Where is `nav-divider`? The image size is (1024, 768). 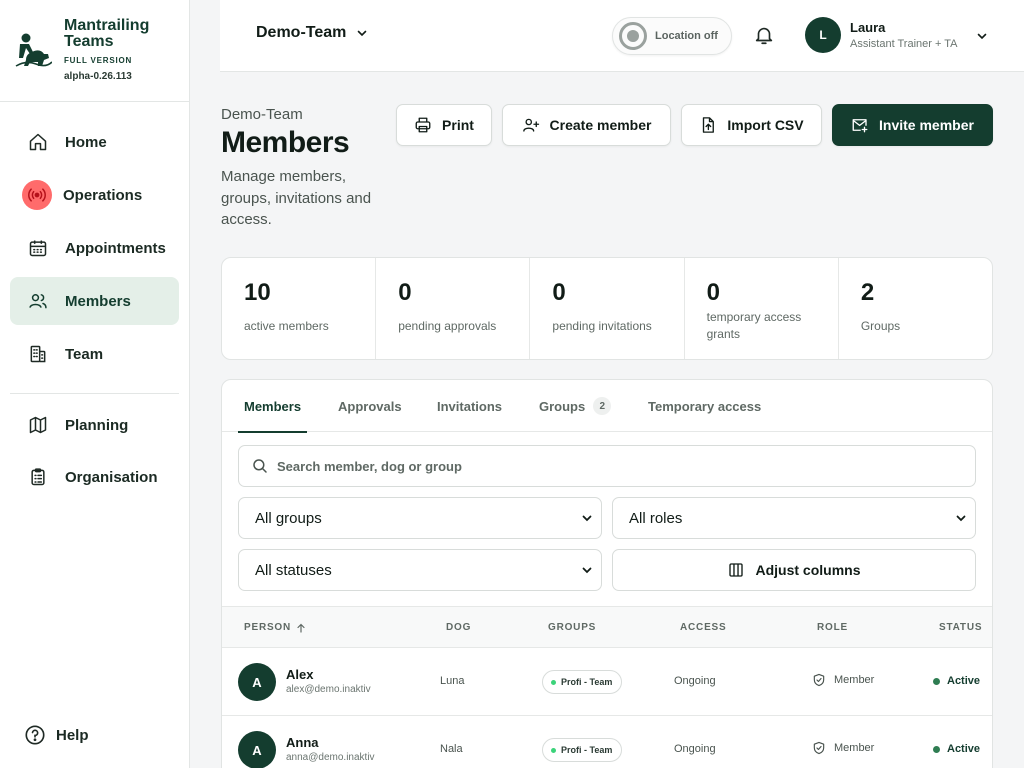 nav-divider is located at coordinates (94, 393).